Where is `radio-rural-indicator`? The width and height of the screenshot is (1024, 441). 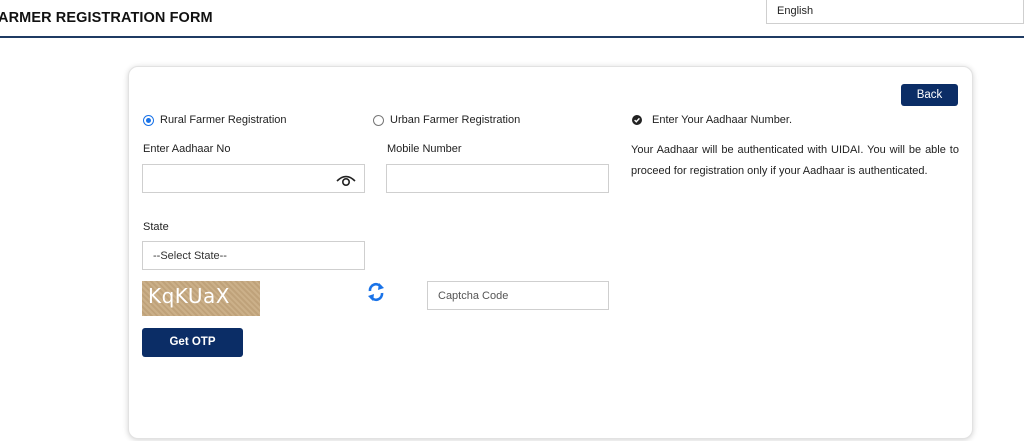
radio-rural-indicator is located at coordinates (148, 120).